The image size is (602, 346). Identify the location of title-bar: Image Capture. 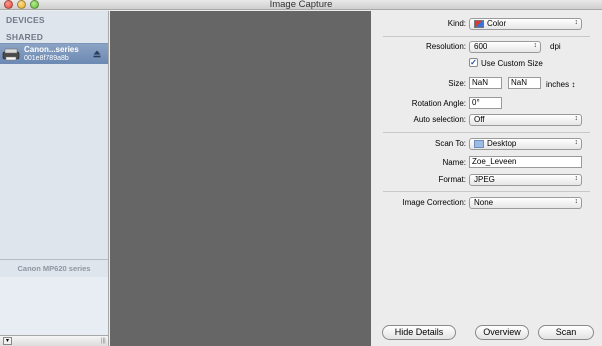
(301, 5).